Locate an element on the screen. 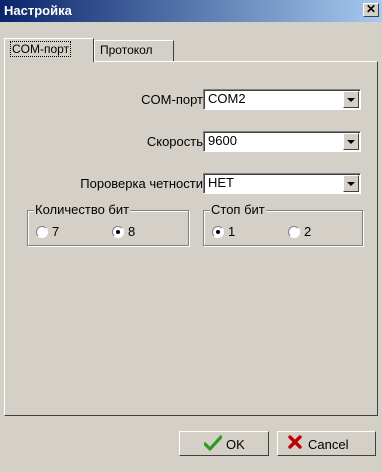 This screenshot has width=382, height=472. close-icon: ✕ is located at coordinates (371, 9).